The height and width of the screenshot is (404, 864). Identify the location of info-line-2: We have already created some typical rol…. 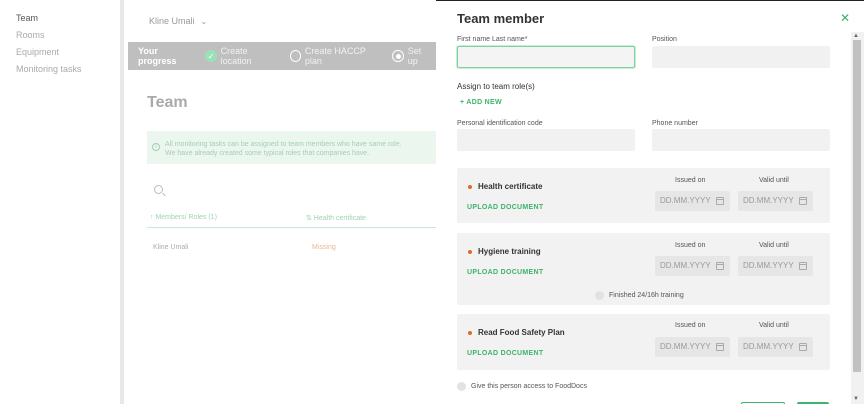
(267, 153).